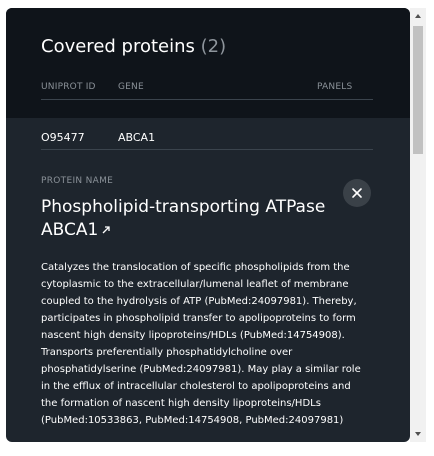  I want to click on protein-name-label: PROTEIN NAME, so click(77, 181).